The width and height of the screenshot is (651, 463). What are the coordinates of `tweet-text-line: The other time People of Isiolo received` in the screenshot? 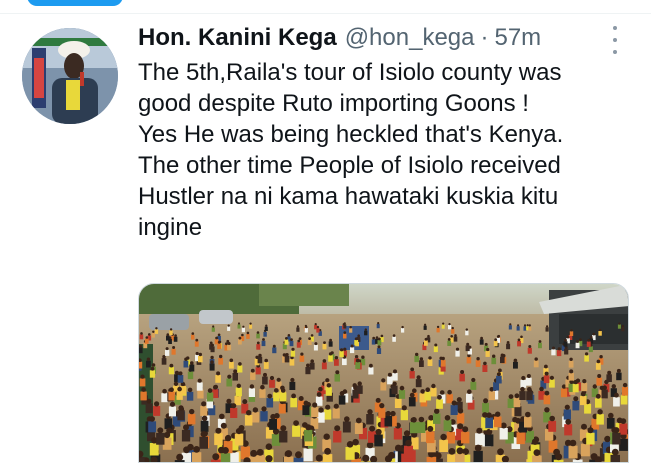 It's located at (388, 165).